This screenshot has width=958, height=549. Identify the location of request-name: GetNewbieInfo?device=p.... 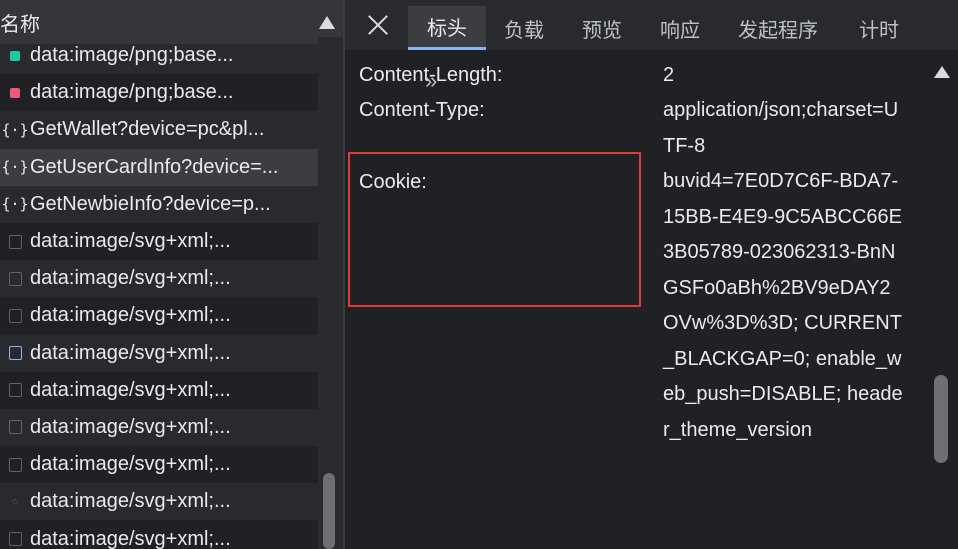
(150, 203).